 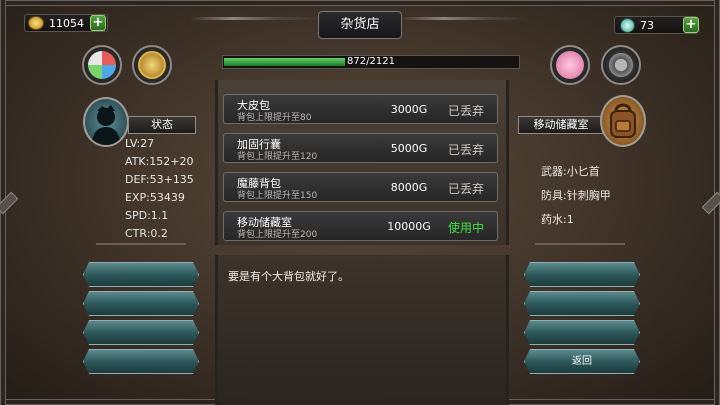 What do you see at coordinates (557, 219) in the screenshot?
I see `equip-potion: 药水:1` at bounding box center [557, 219].